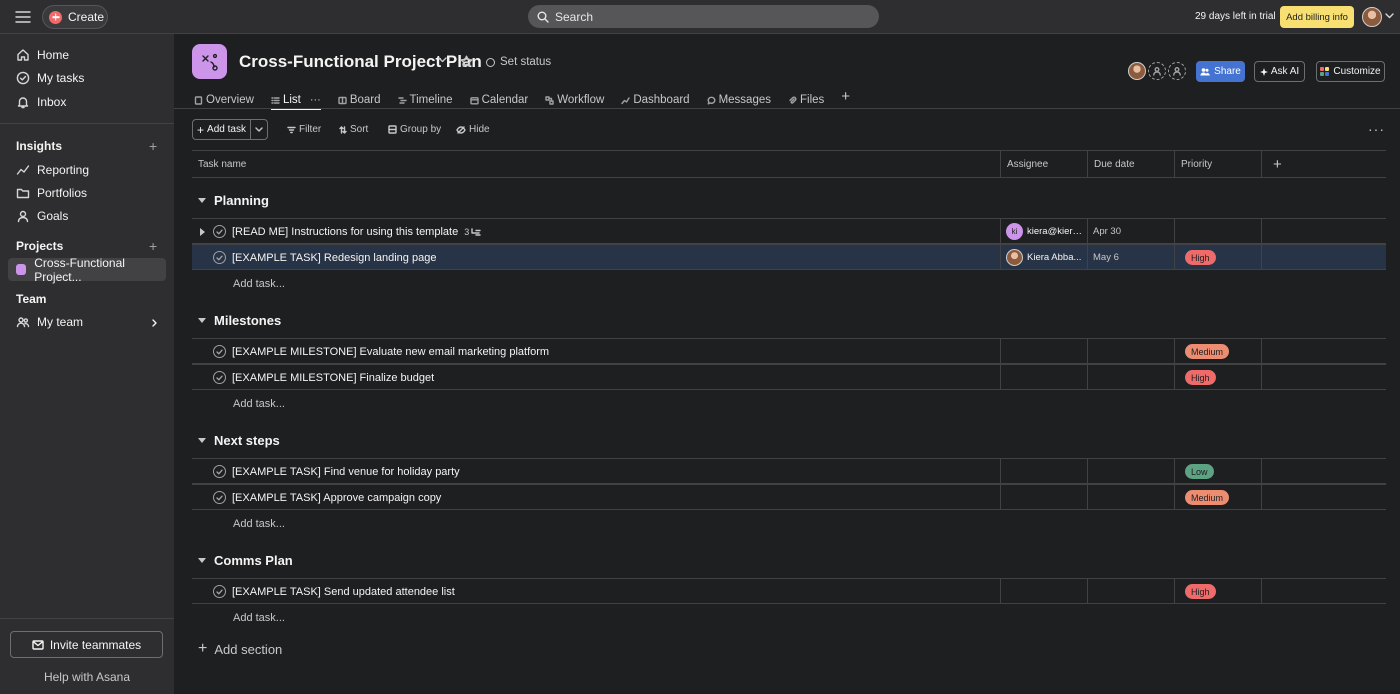  Describe the element at coordinates (1194, 471) in the screenshot. I see `priority-cell: Low` at that location.